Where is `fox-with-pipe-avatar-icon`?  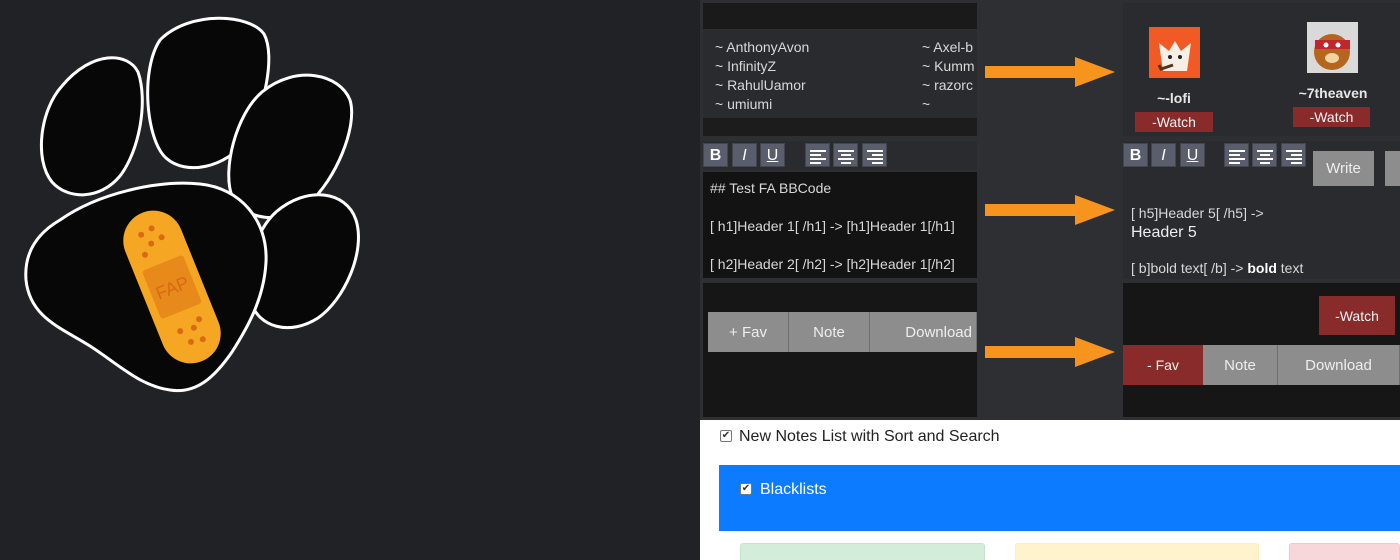
fox-with-pipe-avatar-icon is located at coordinates (1174, 52).